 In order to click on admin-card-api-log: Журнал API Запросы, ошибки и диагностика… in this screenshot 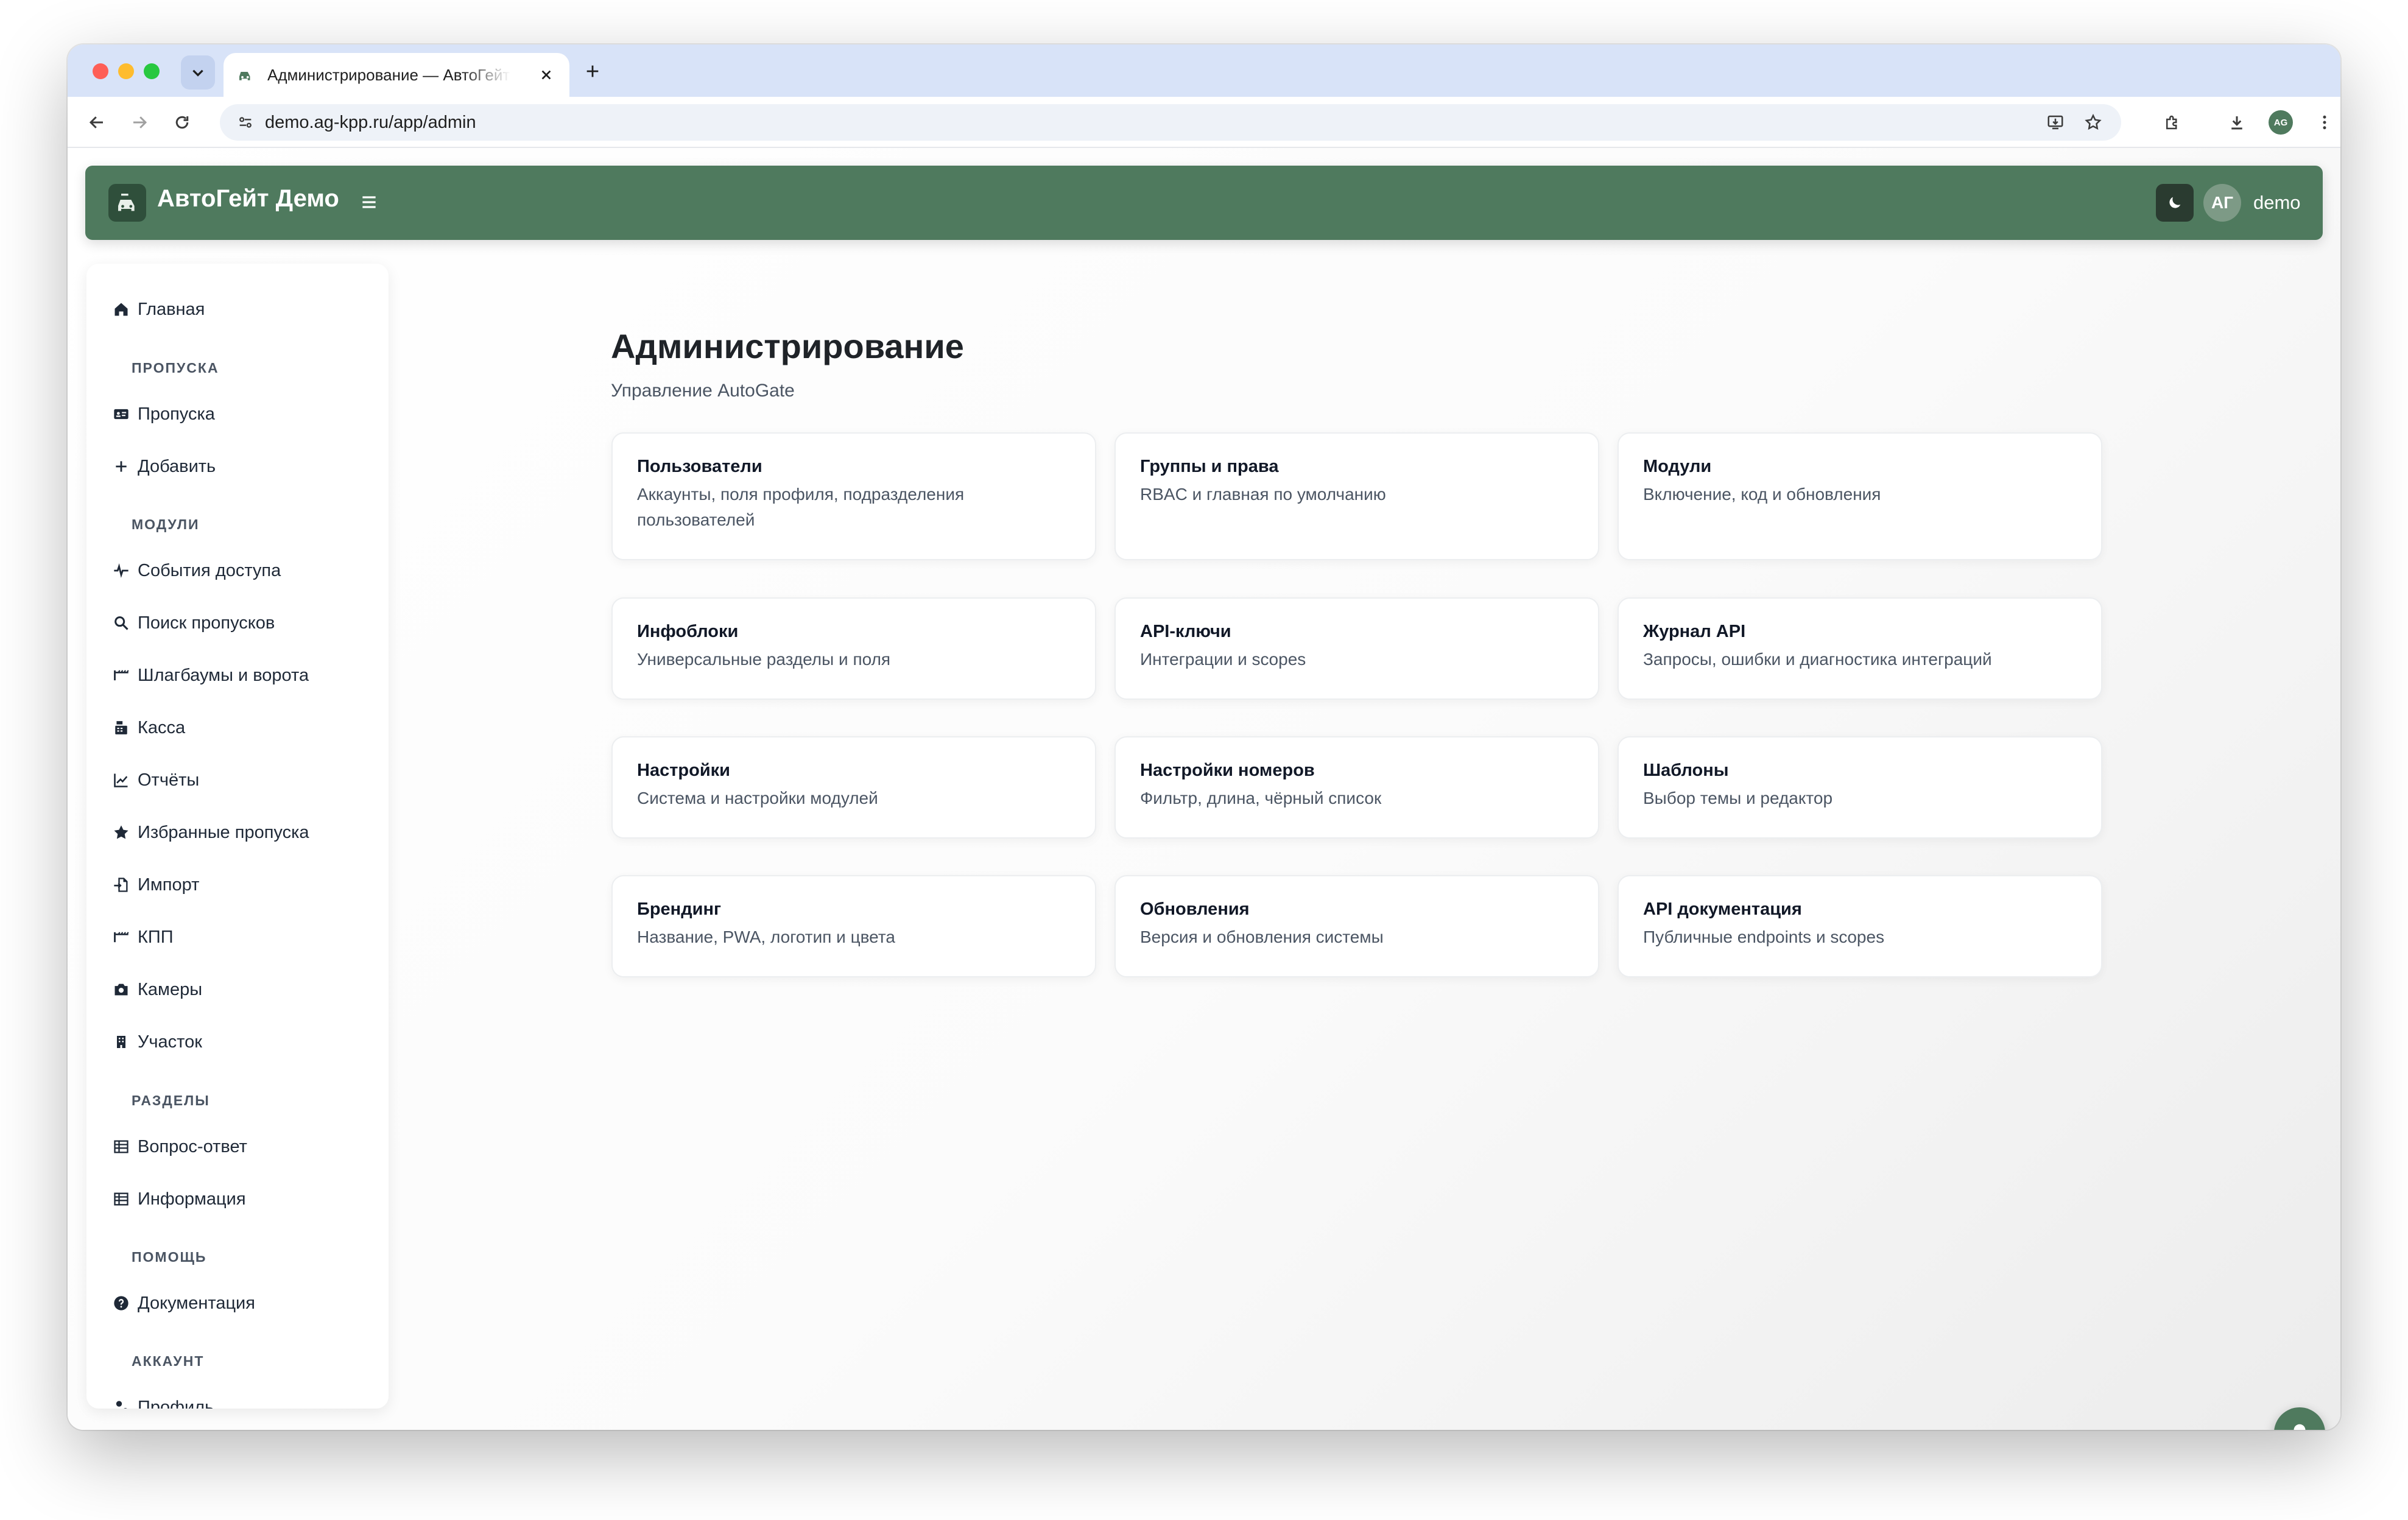, I will do `click(1860, 648)`.